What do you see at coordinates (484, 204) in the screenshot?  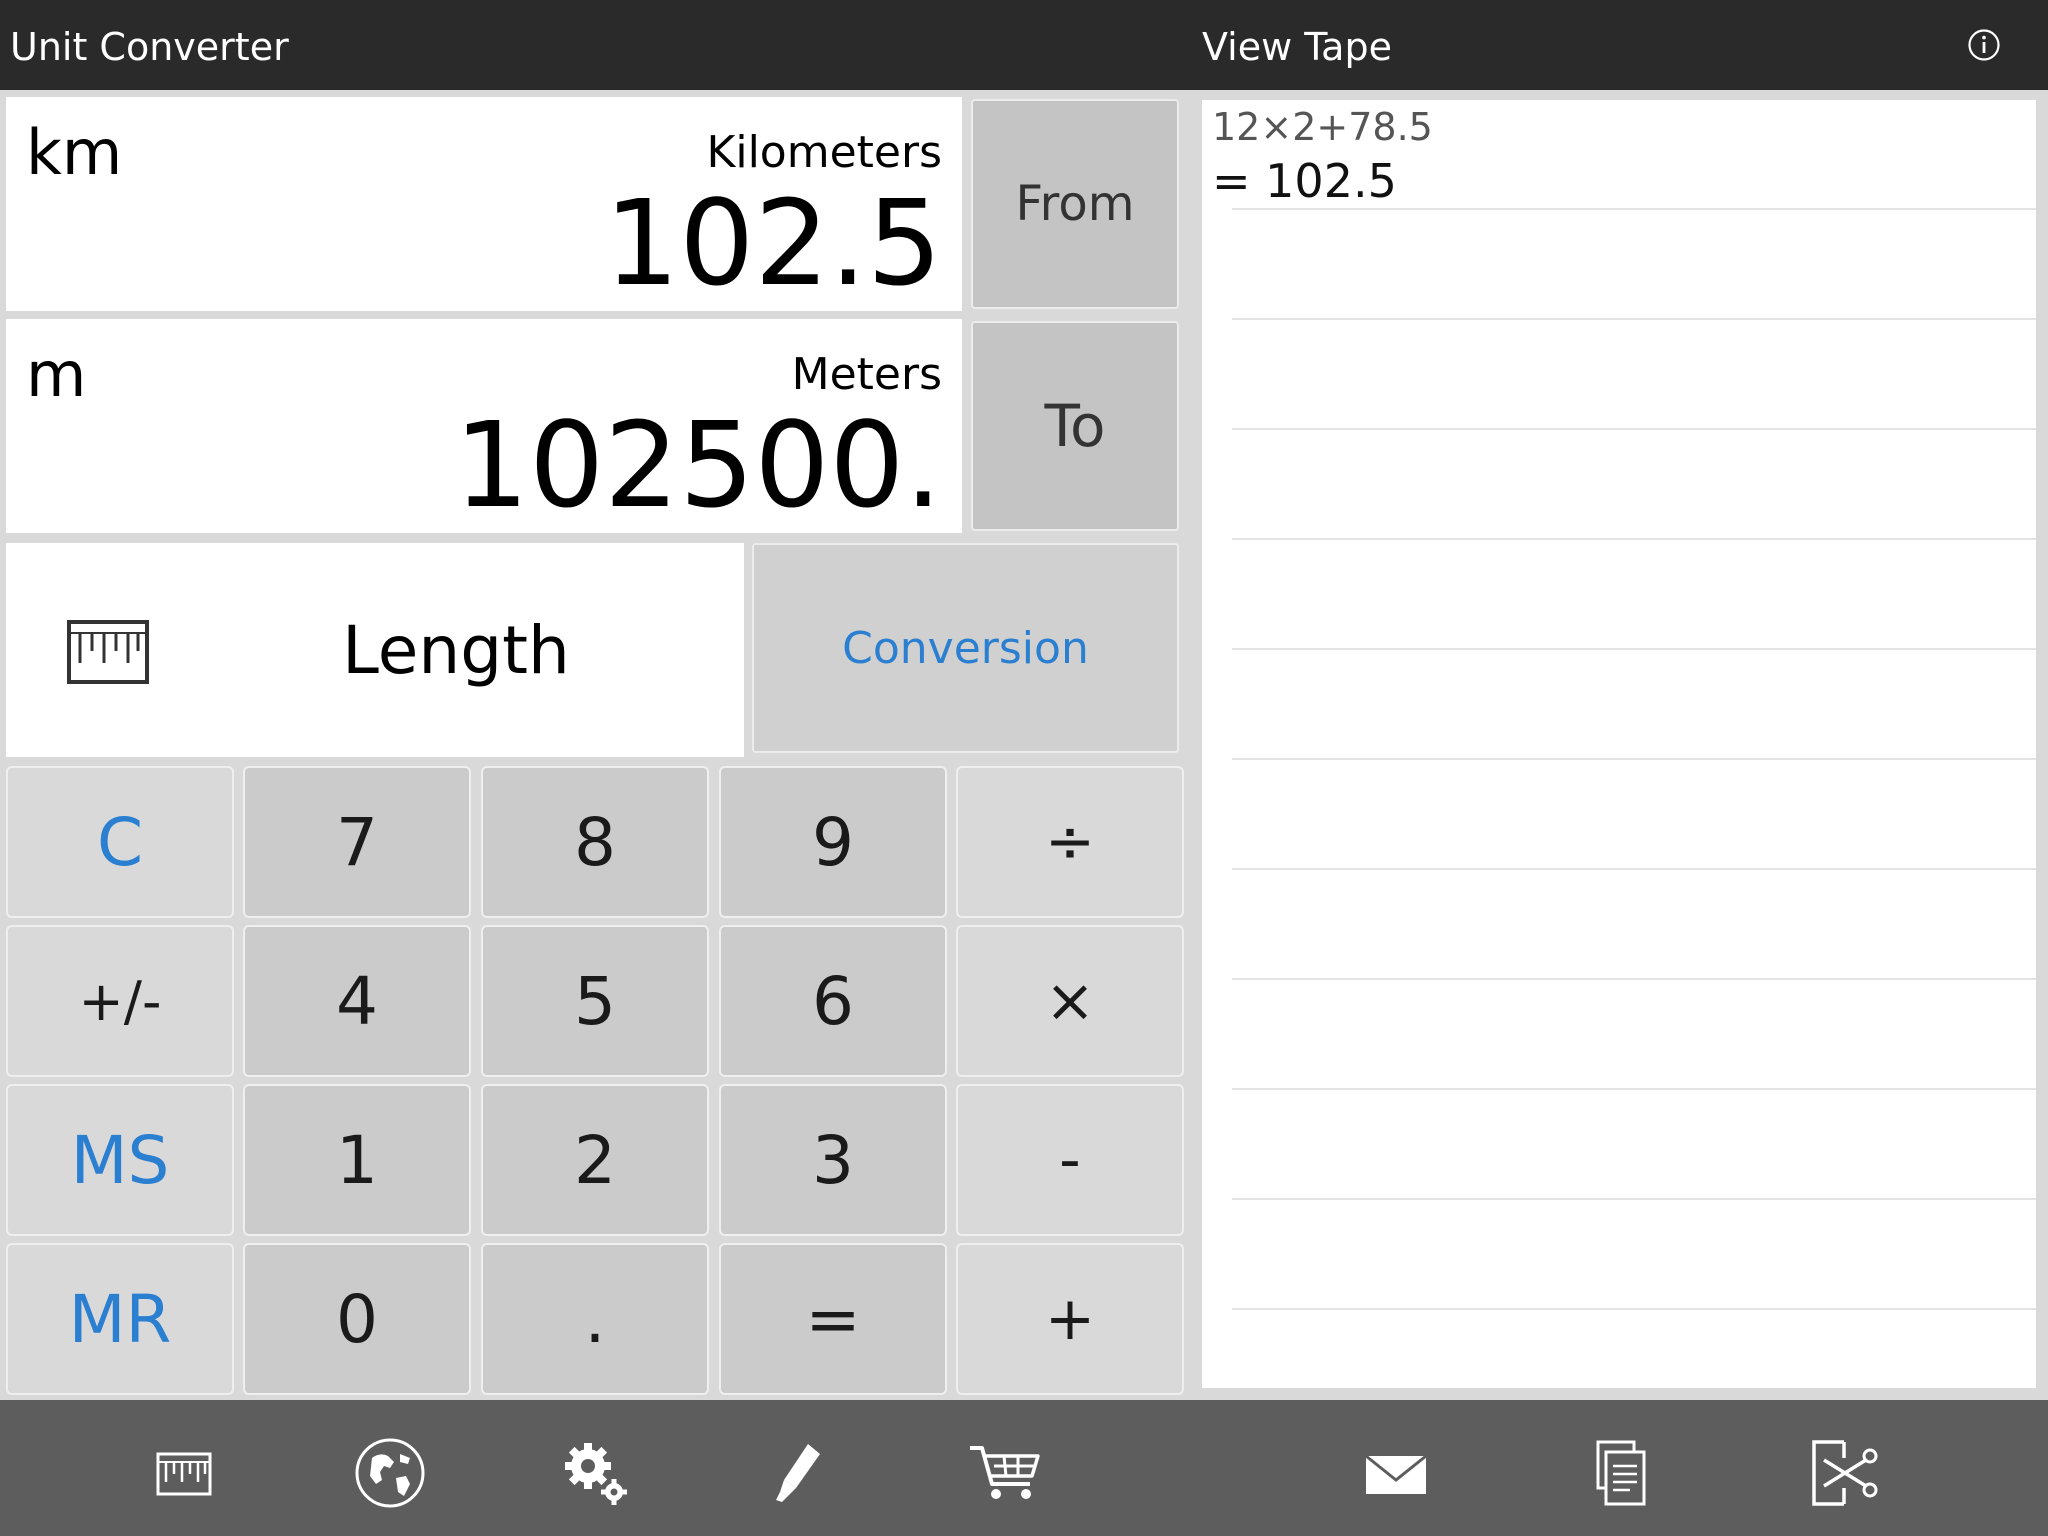 I see `from-unit-display: km Kilometers 102.5` at bounding box center [484, 204].